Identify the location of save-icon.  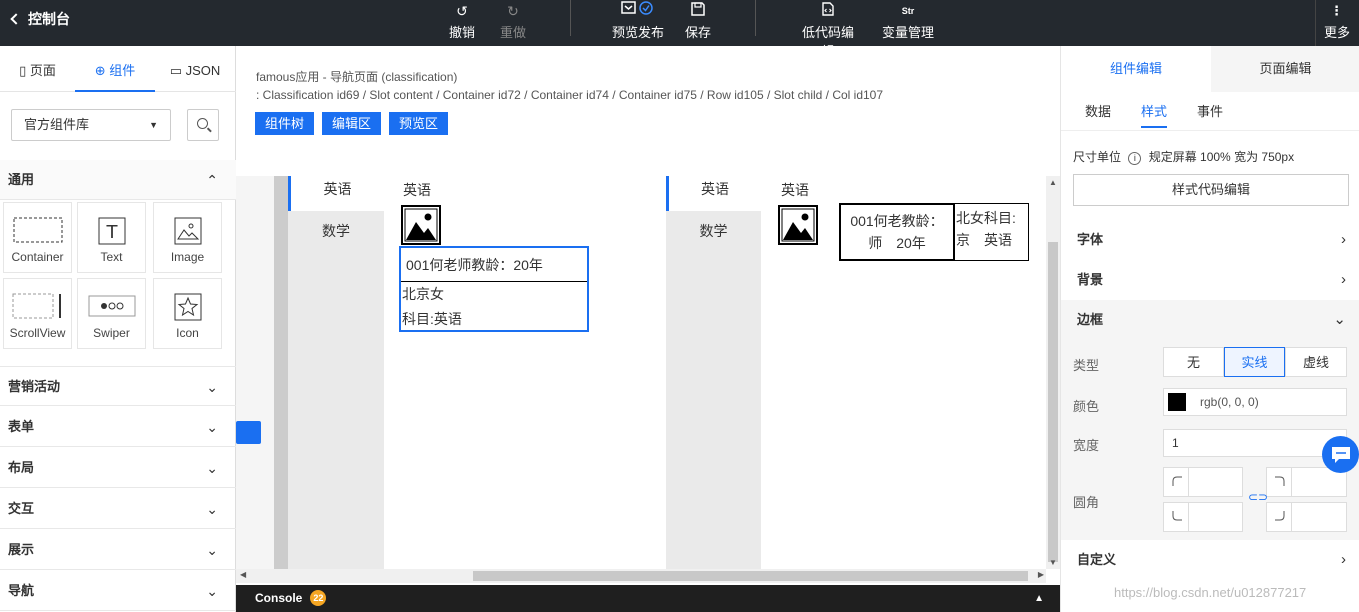
(698, 11).